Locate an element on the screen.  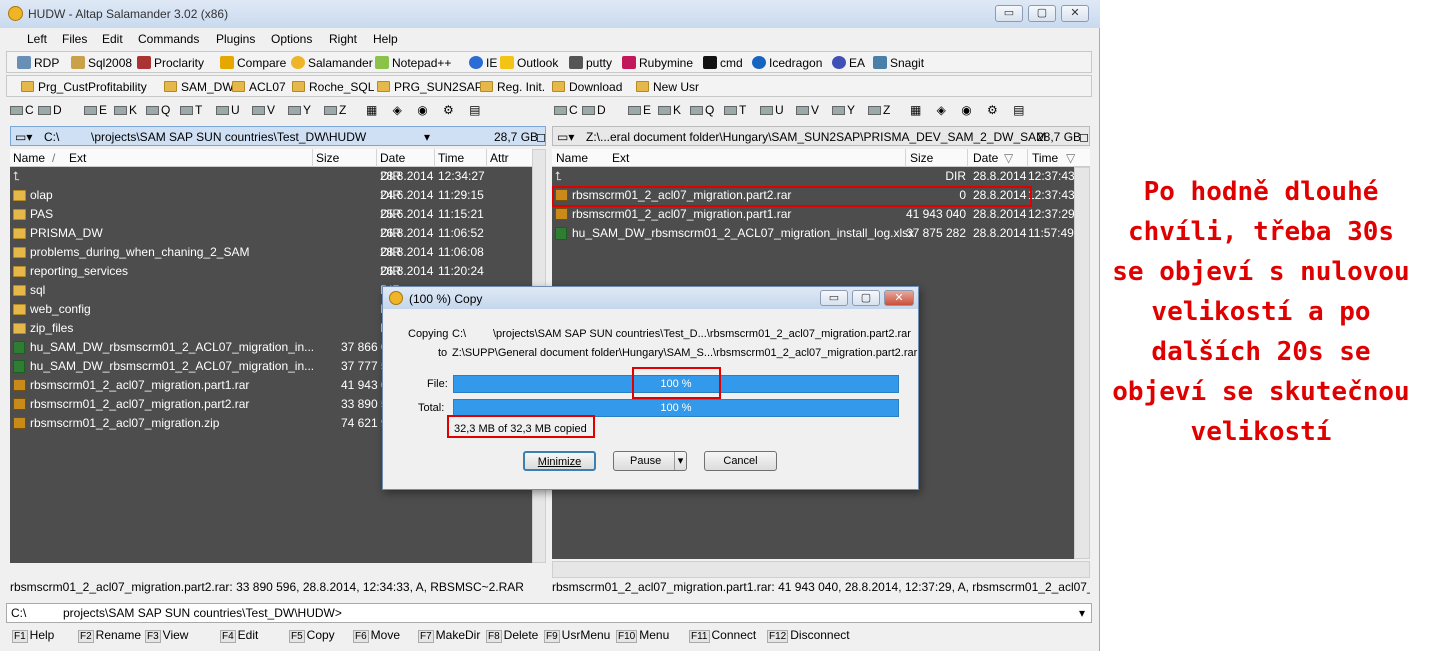
fkey-f10: F10 Menu is located at coordinates (642, 635).